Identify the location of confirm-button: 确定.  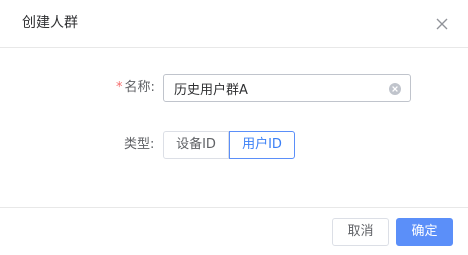
(424, 232).